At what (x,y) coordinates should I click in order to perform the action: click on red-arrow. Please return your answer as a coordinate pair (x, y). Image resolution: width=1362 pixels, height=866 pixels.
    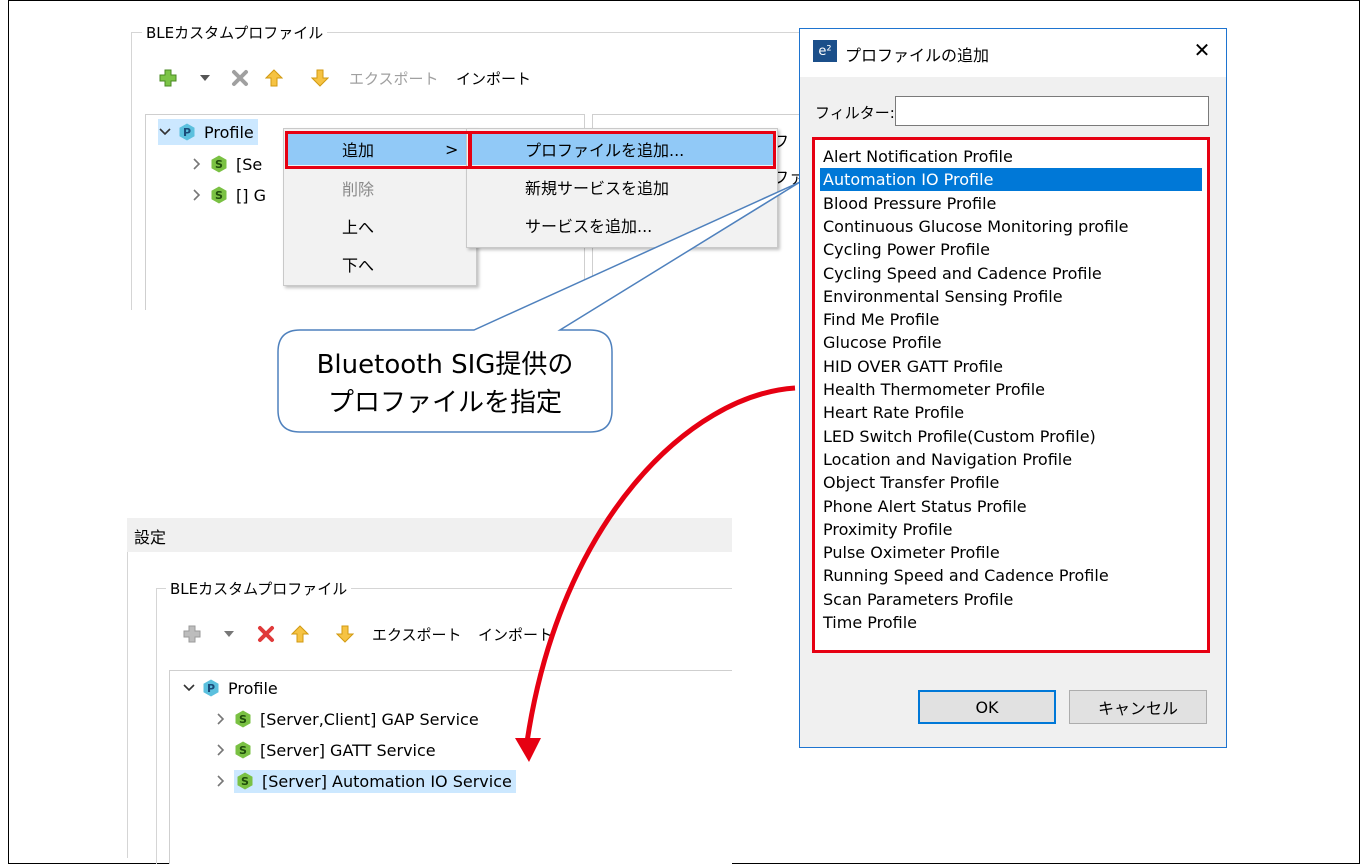
    Looking at the image, I should click on (655, 573).